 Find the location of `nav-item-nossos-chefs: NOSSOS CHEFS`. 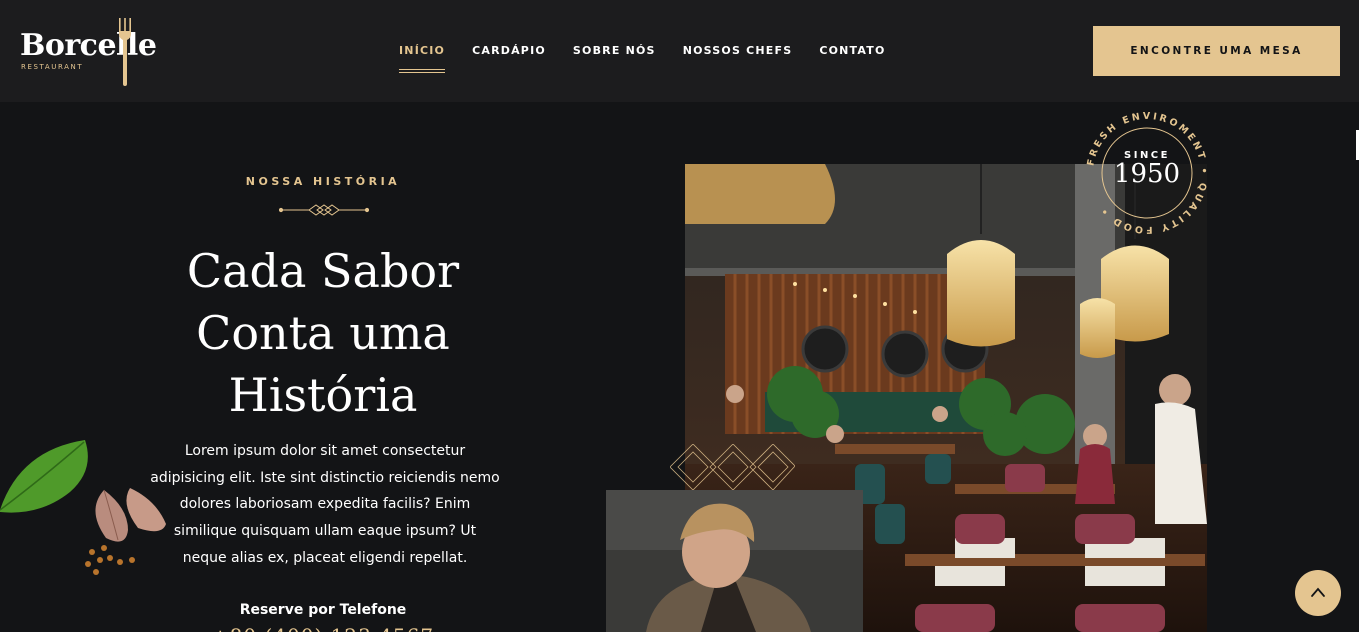

nav-item-nossos-chefs: NOSSOS CHEFS is located at coordinates (738, 50).